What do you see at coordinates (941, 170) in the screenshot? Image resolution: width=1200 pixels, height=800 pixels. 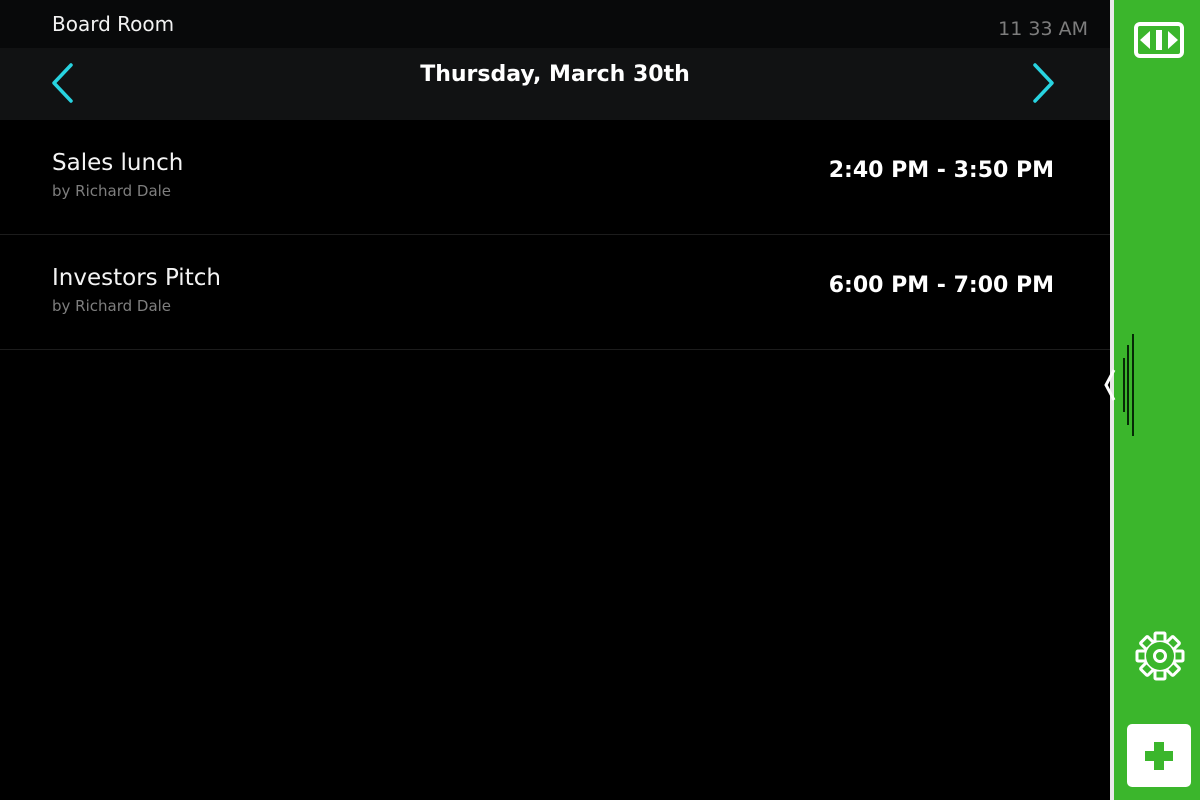 I see `event-time: 2:40 PM - 3:50 PM` at bounding box center [941, 170].